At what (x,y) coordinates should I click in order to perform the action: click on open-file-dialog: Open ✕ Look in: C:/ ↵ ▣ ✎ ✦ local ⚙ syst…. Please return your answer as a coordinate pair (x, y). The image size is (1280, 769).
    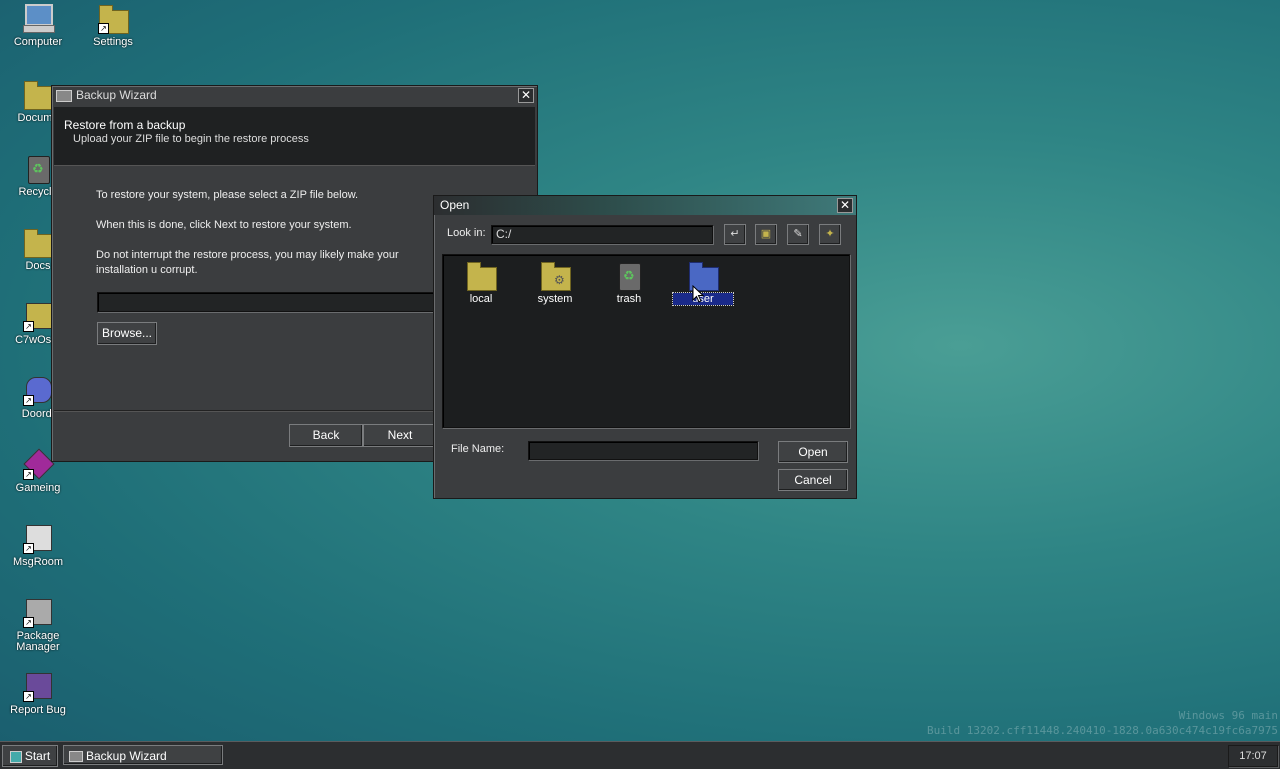
    Looking at the image, I should click on (645, 347).